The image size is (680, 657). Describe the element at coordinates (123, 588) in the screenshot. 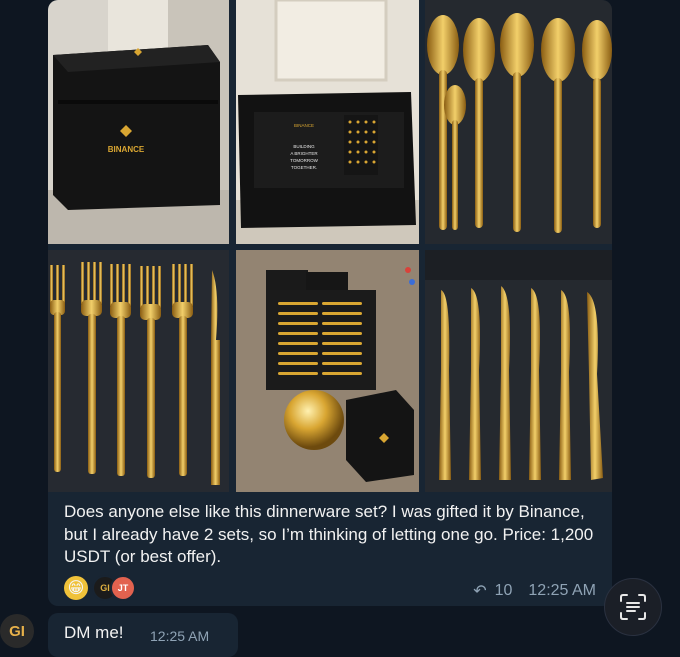

I see `reactor-avatar: JT` at that location.